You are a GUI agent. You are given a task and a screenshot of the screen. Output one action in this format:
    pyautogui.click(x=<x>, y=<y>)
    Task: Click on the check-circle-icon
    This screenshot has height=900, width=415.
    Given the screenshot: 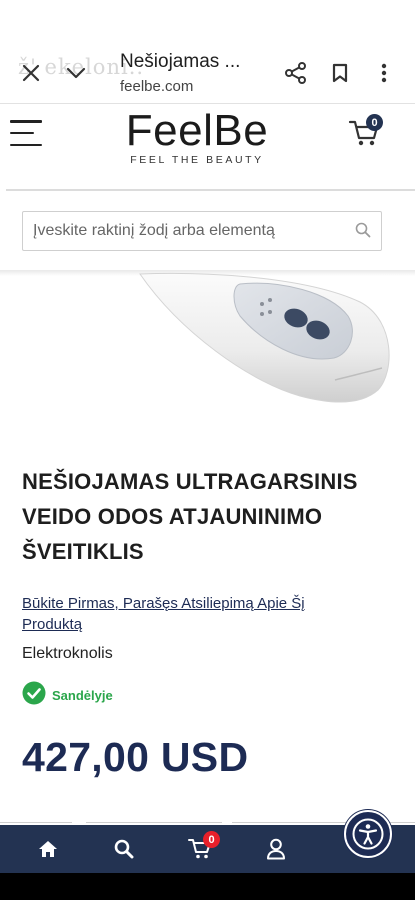 What is the action you would take?
    pyautogui.click(x=34, y=695)
    